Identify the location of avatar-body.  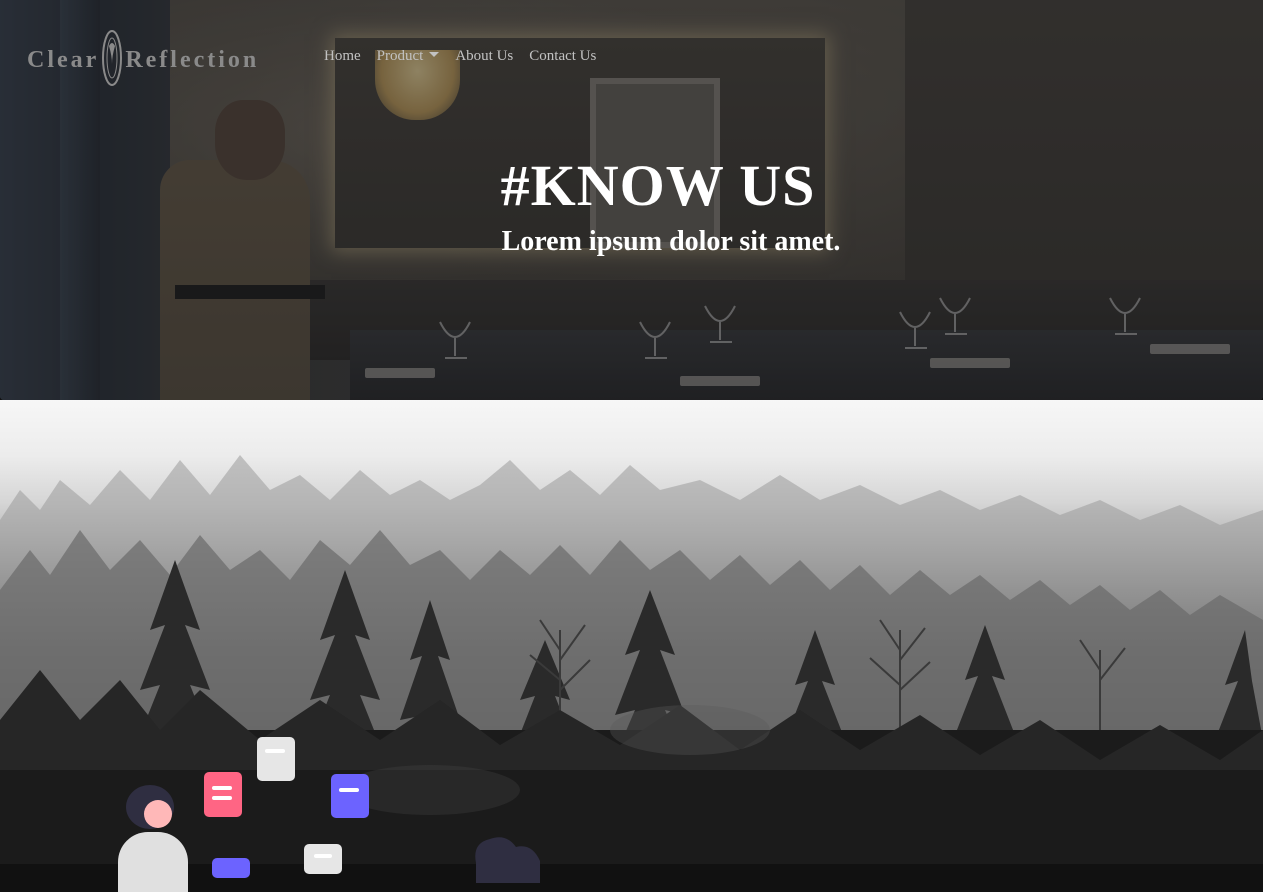
(153, 862).